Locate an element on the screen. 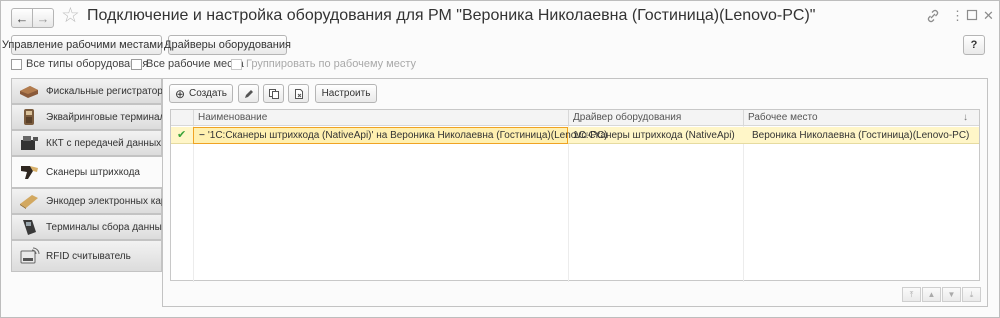 This screenshot has height=318, width=1000. tab-barcode-scanners: Сканеры штрихкода is located at coordinates (87, 172).